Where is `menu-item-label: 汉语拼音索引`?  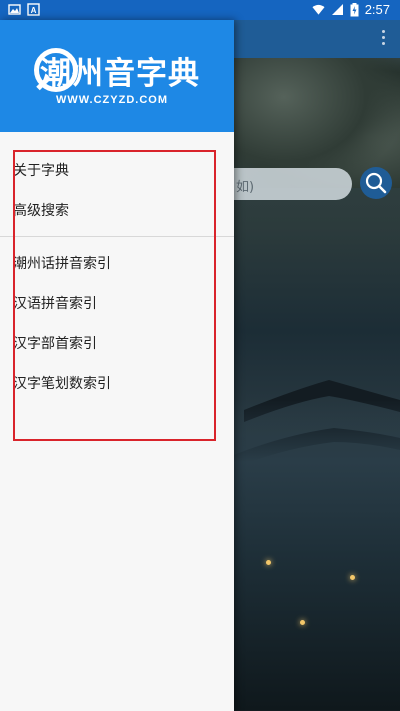
menu-item-label: 汉语拼音索引 is located at coordinates (55, 304).